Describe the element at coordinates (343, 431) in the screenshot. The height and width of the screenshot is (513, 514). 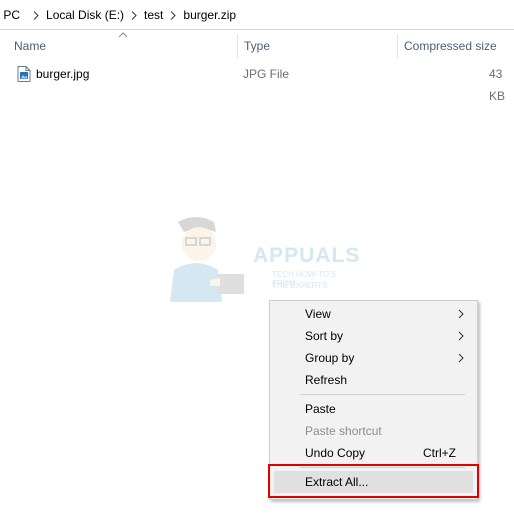
I see `menu-item-label: Paste shortcut` at that location.